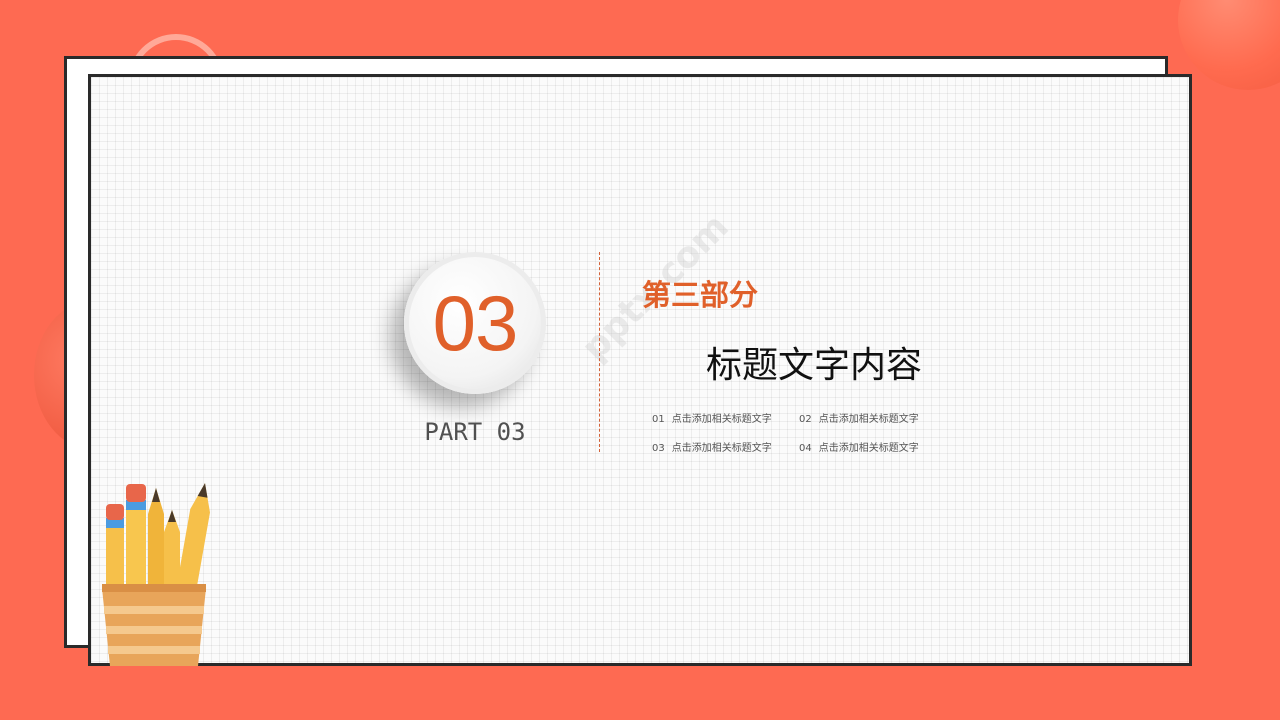 The image size is (1280, 720). Describe the element at coordinates (599, 352) in the screenshot. I see `dashed-divider` at that location.